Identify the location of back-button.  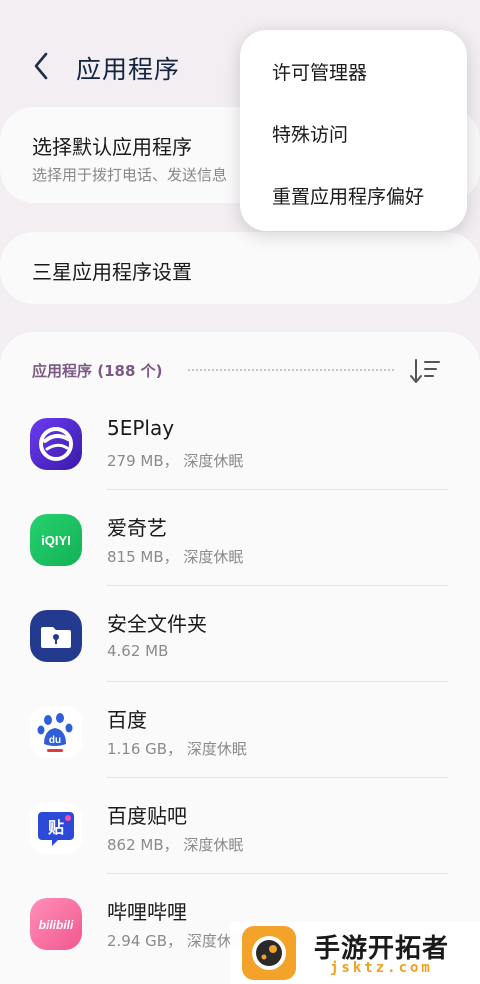
(42, 66).